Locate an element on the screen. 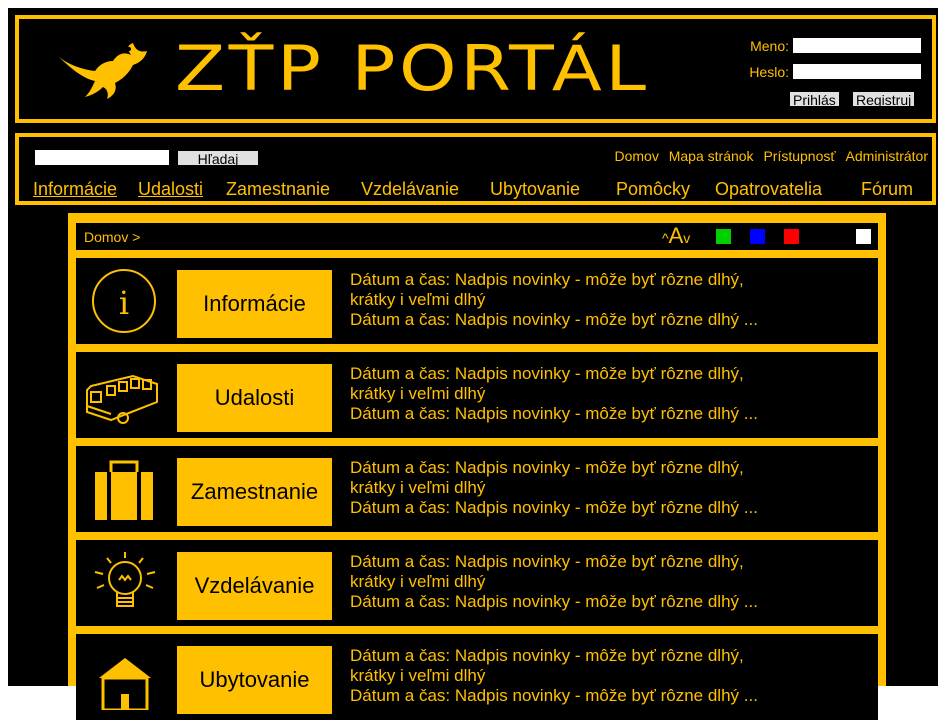 This screenshot has width=938, height=720. font-size-label: A is located at coordinates (676, 235).